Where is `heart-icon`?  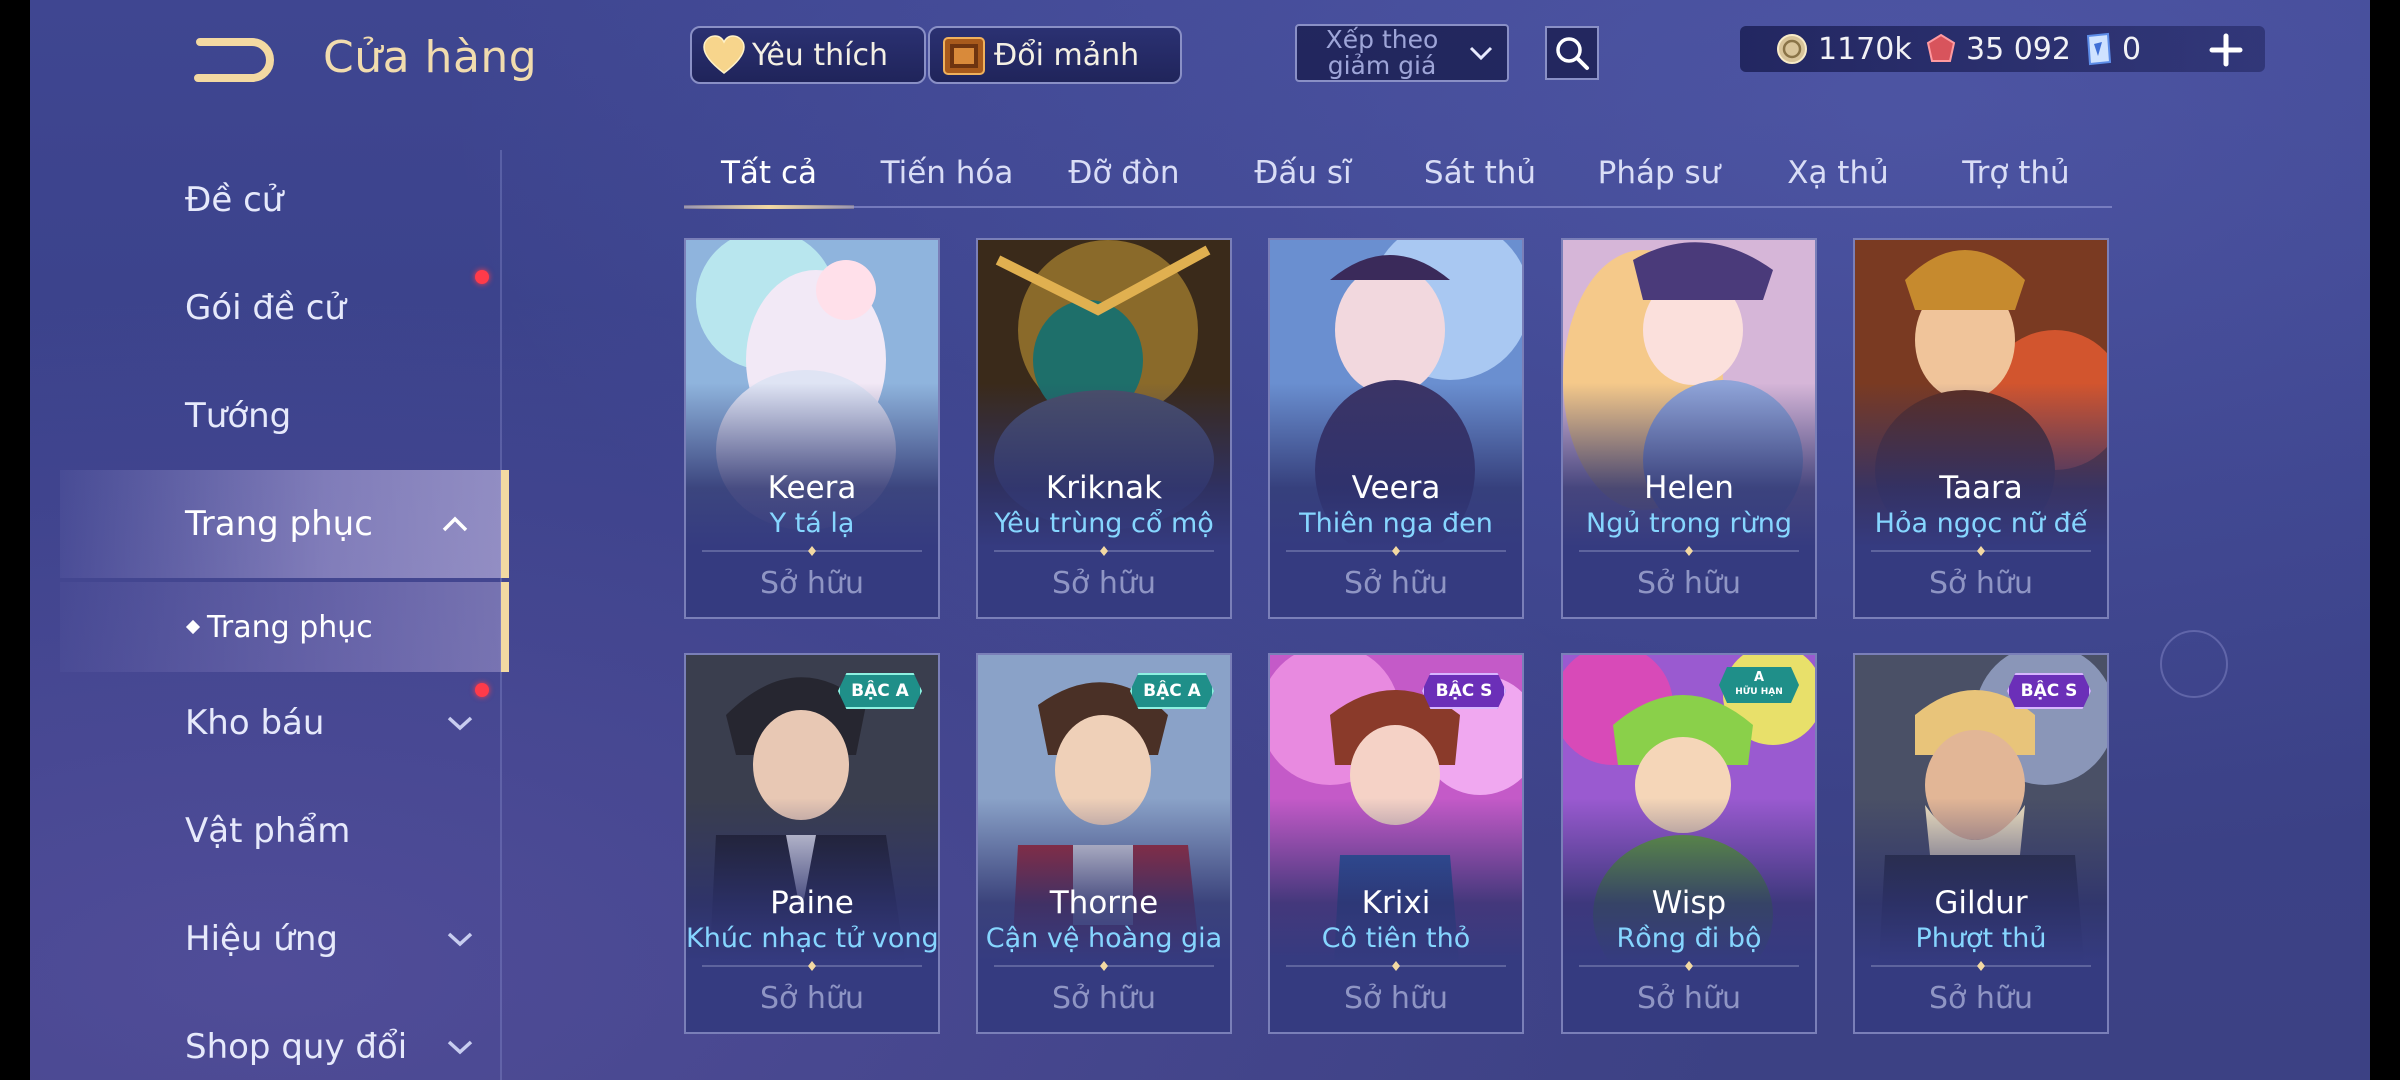 heart-icon is located at coordinates (724, 54).